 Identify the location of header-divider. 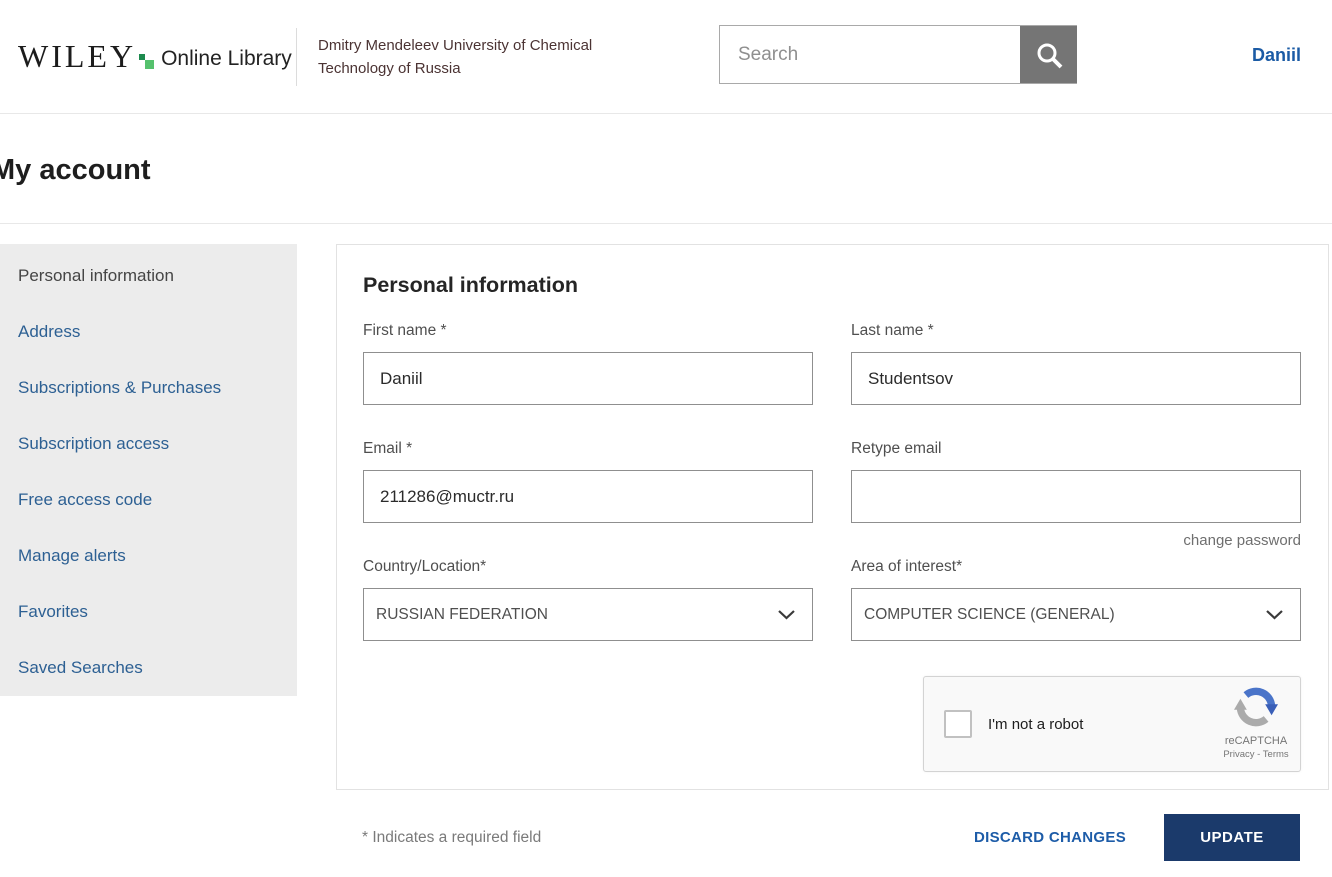
(296, 57).